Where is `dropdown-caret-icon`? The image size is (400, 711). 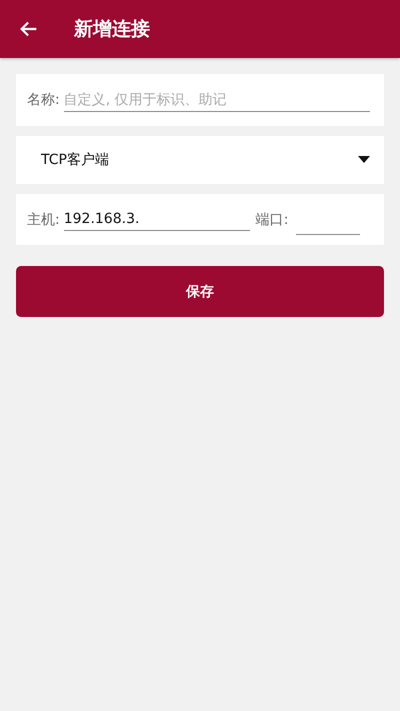 dropdown-caret-icon is located at coordinates (364, 160).